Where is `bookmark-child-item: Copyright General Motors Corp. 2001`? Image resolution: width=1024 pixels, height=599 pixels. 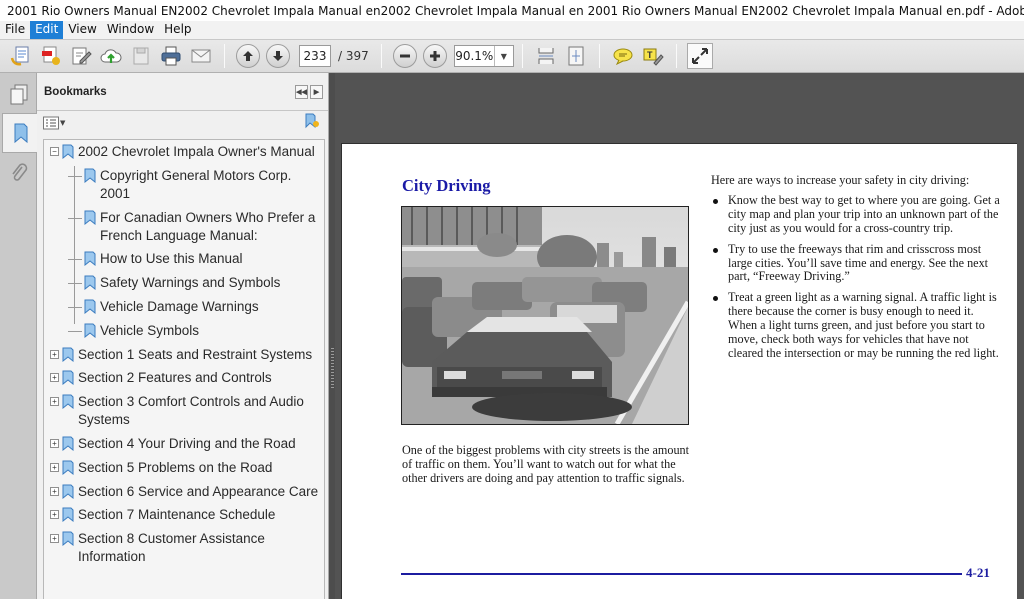
bookmark-child-item: Copyright General Motors Corp. 2001 is located at coordinates (184, 185).